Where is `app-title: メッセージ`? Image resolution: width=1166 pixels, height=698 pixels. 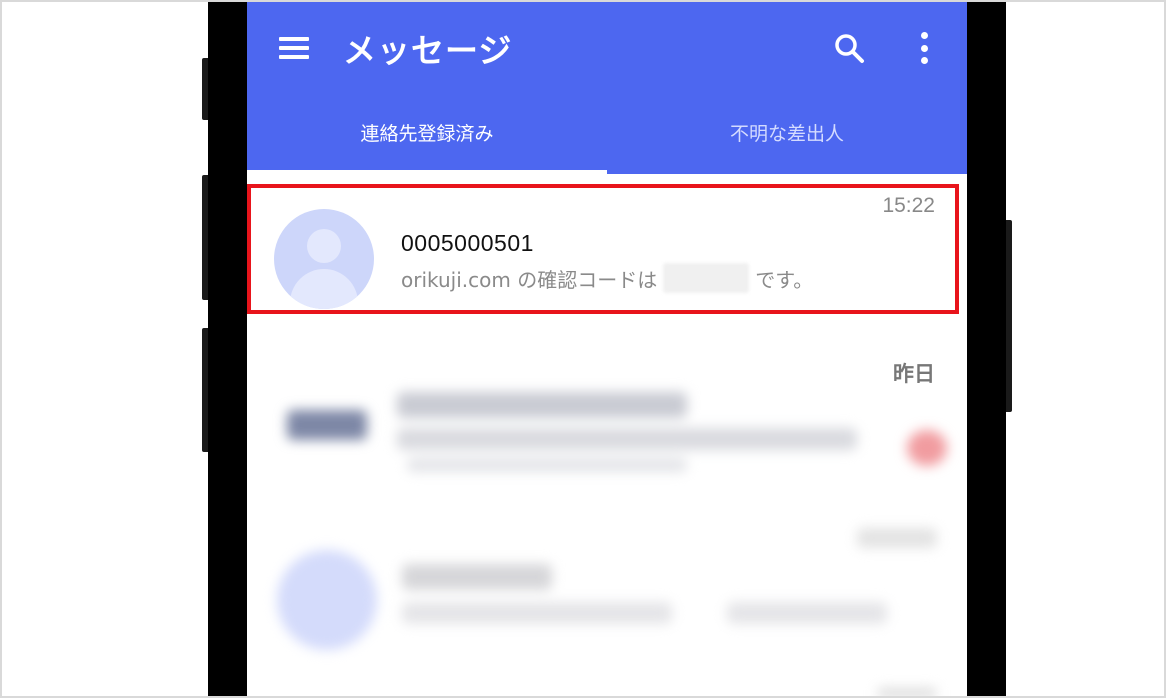
app-title: メッセージ is located at coordinates (428, 50).